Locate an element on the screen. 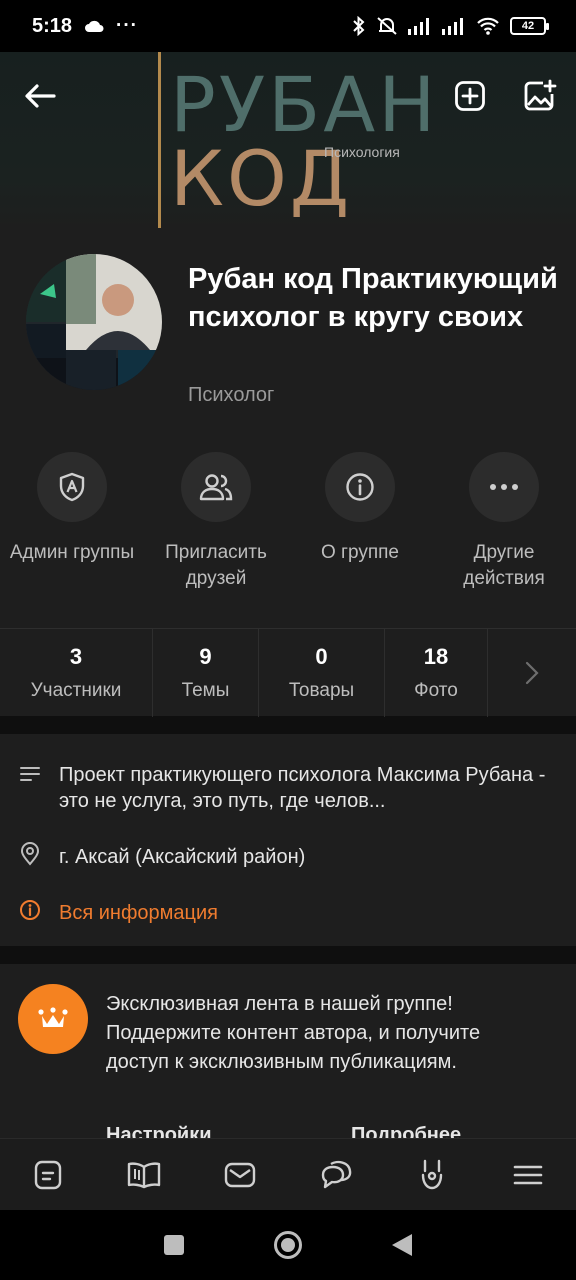  back-button is located at coordinates (40, 96).